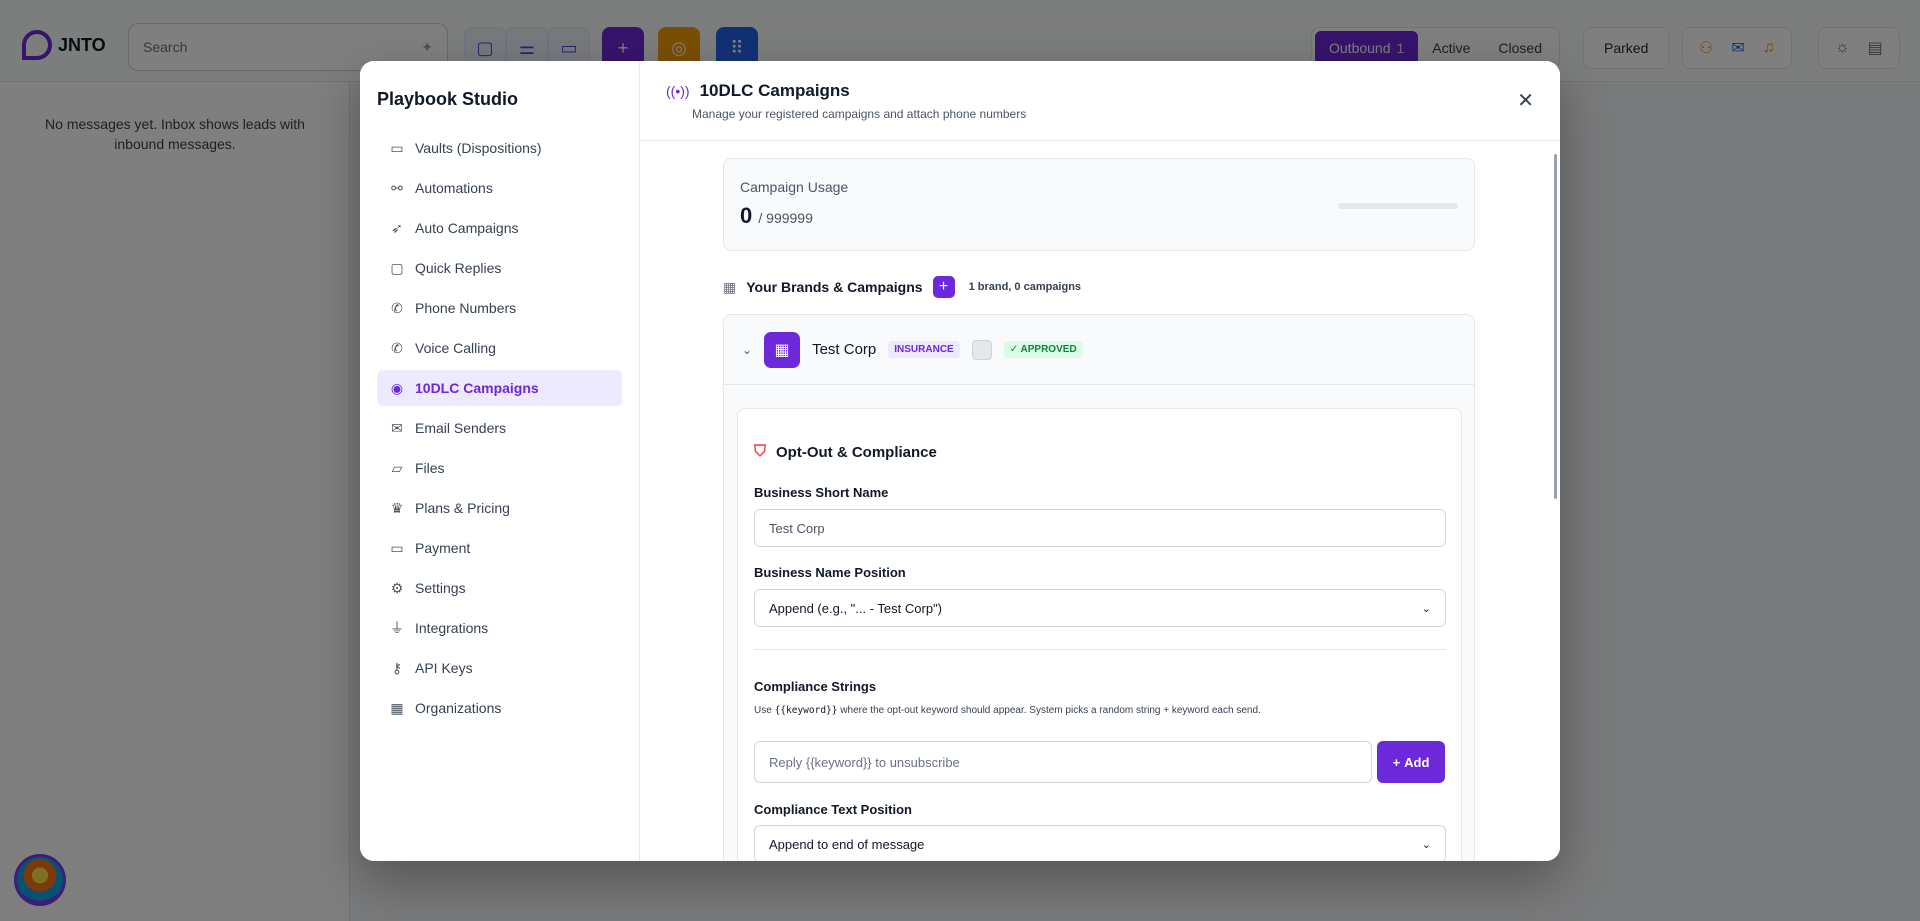 Image resolution: width=1920 pixels, height=921 pixels. I want to click on page-title: 10DLC Campaigns, so click(774, 90).